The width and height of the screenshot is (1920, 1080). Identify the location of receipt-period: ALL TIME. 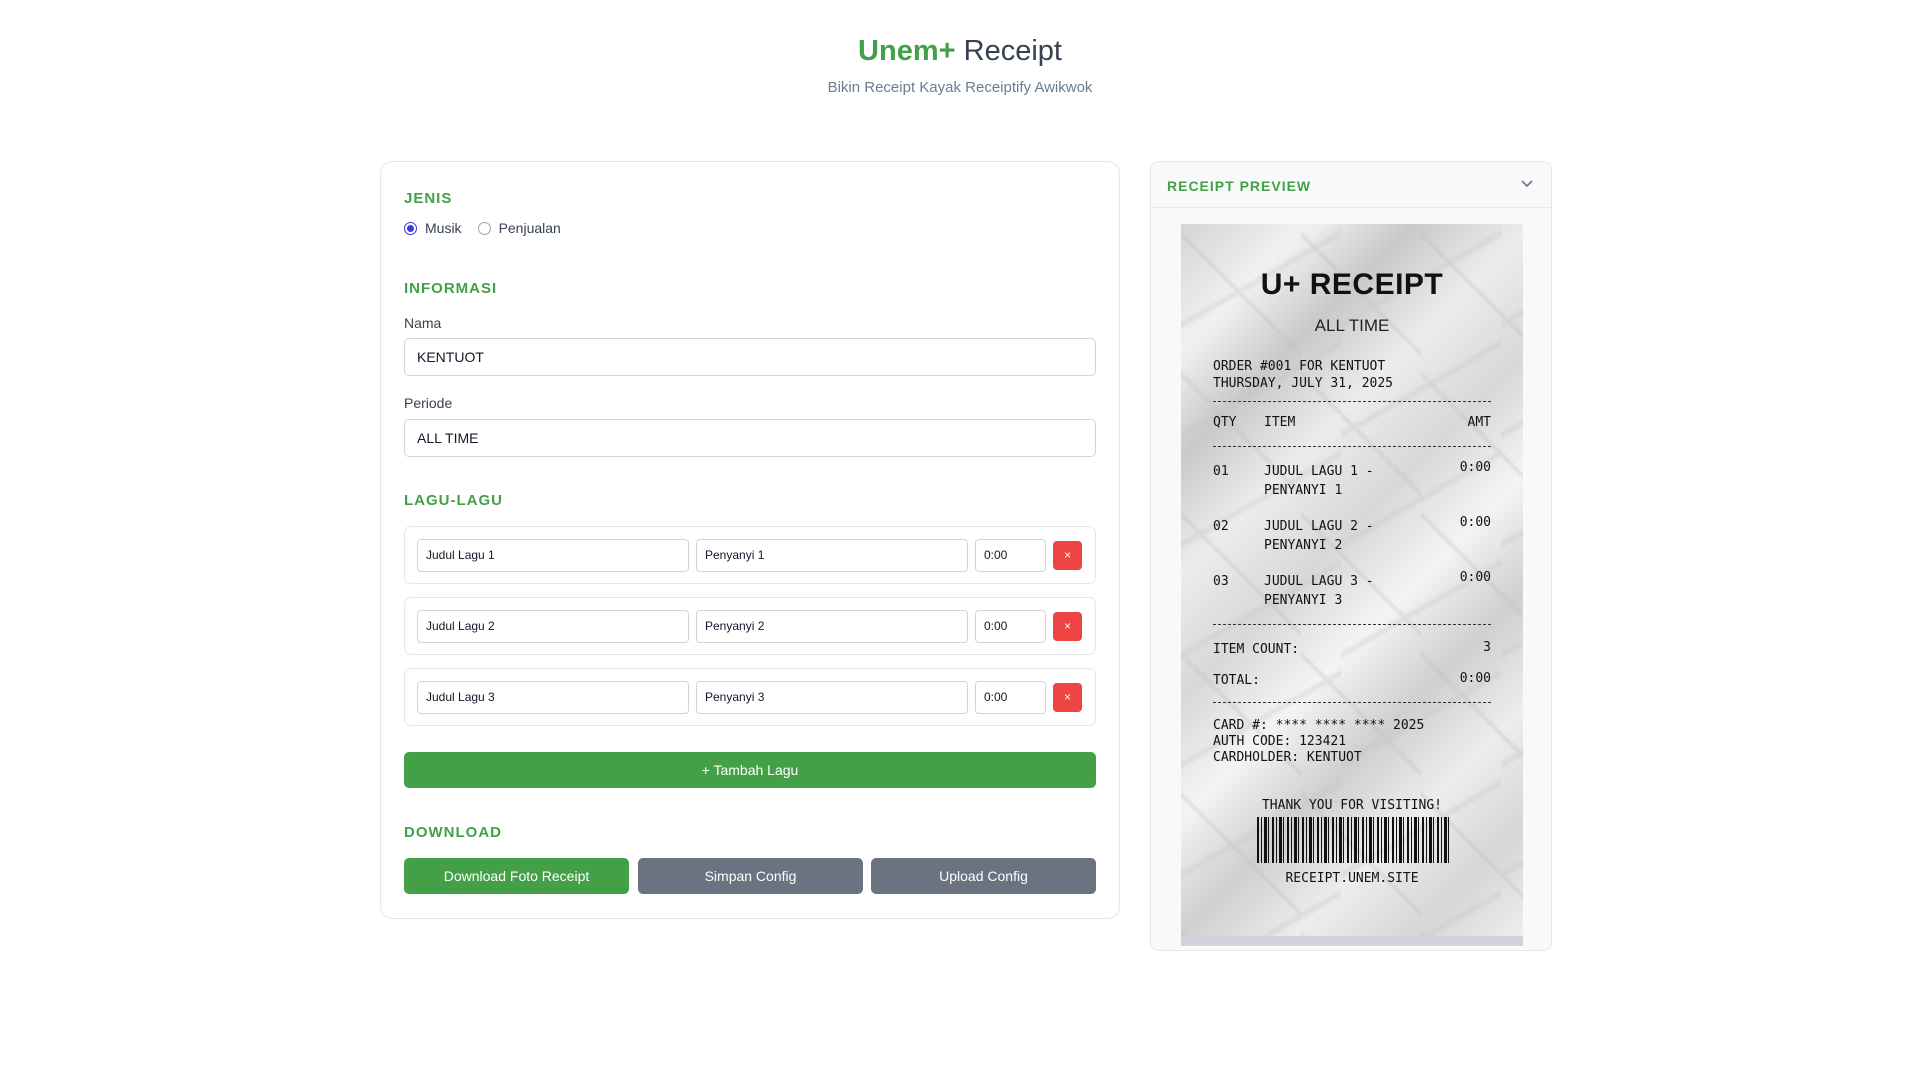
(1352, 325).